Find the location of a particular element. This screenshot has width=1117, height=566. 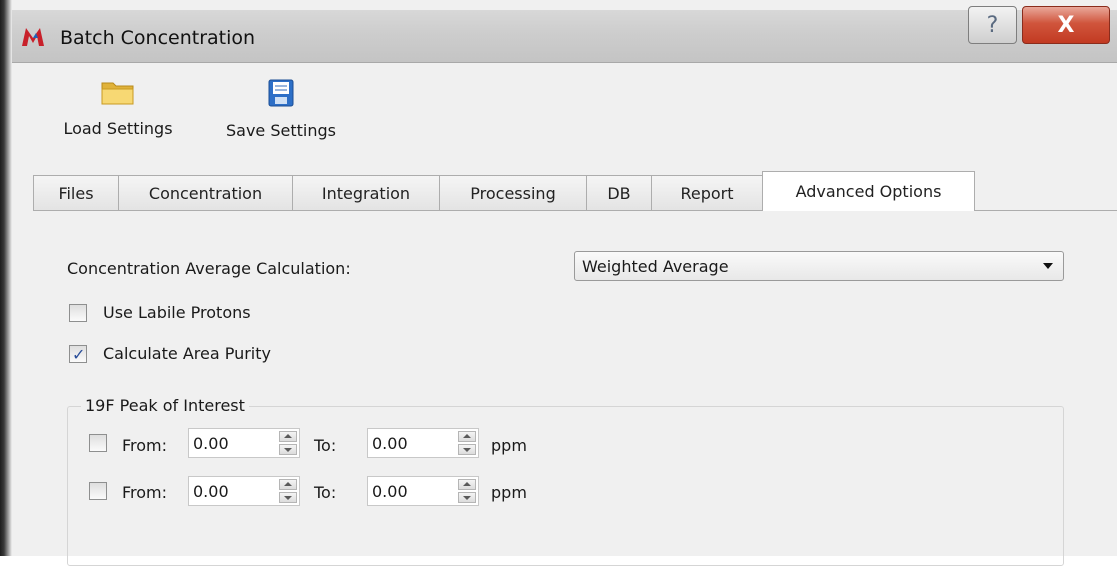

help-icon: ? is located at coordinates (992, 25).